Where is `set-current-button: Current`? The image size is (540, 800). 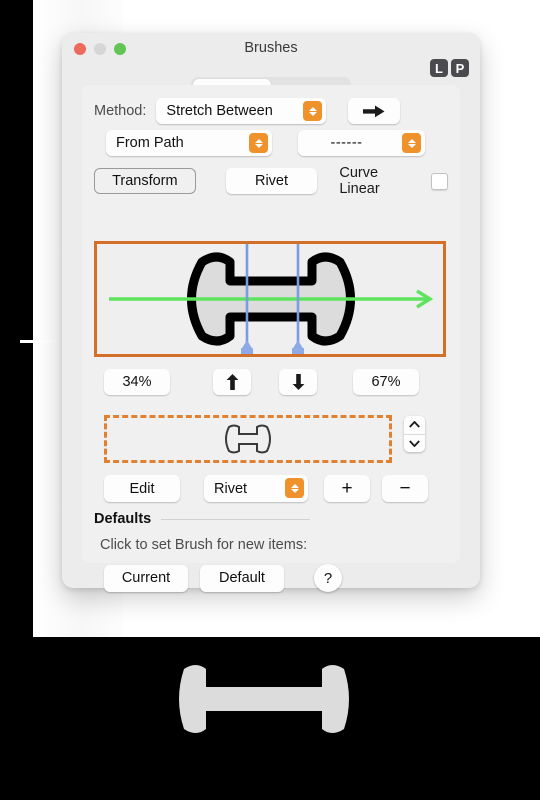 set-current-button: Current is located at coordinates (146, 578).